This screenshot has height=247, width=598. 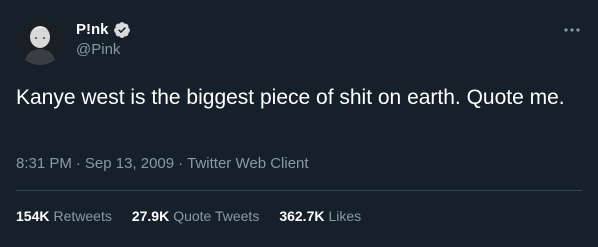 What do you see at coordinates (150, 216) in the screenshot?
I see `quote-tweets-count: 27.9K` at bounding box center [150, 216].